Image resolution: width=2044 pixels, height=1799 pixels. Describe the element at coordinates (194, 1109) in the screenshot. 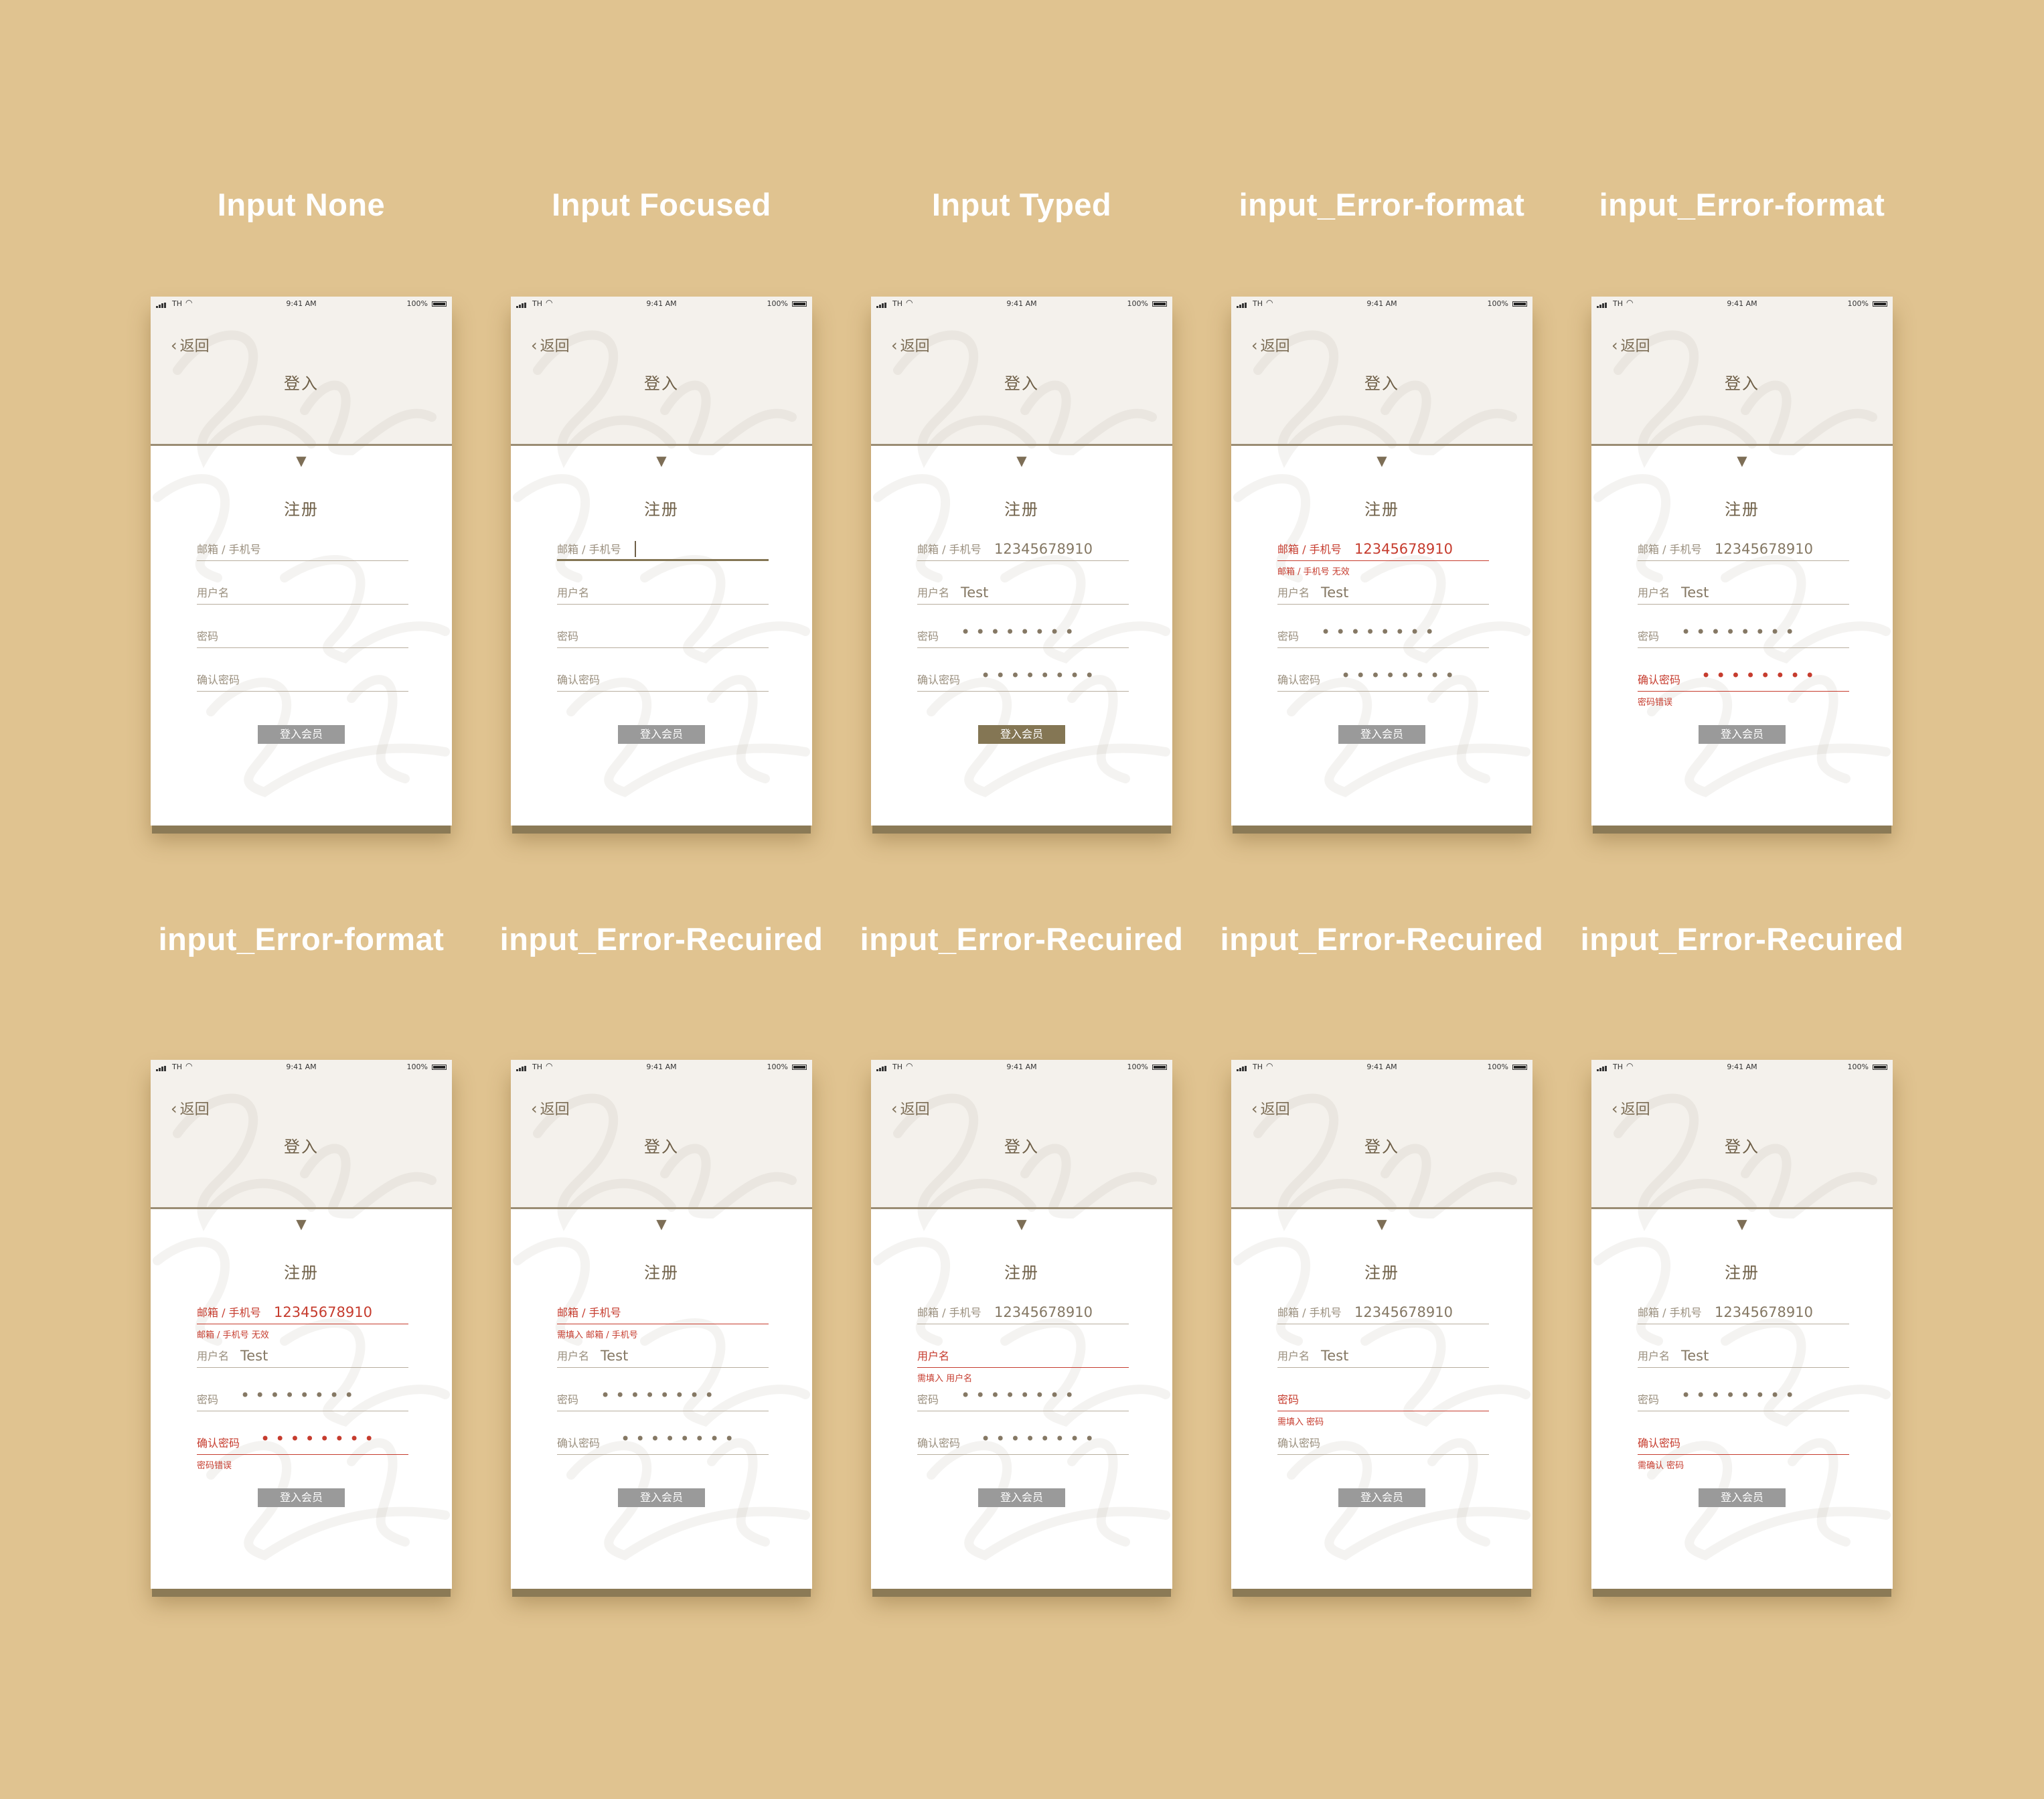

I see `back-label: 返回` at that location.